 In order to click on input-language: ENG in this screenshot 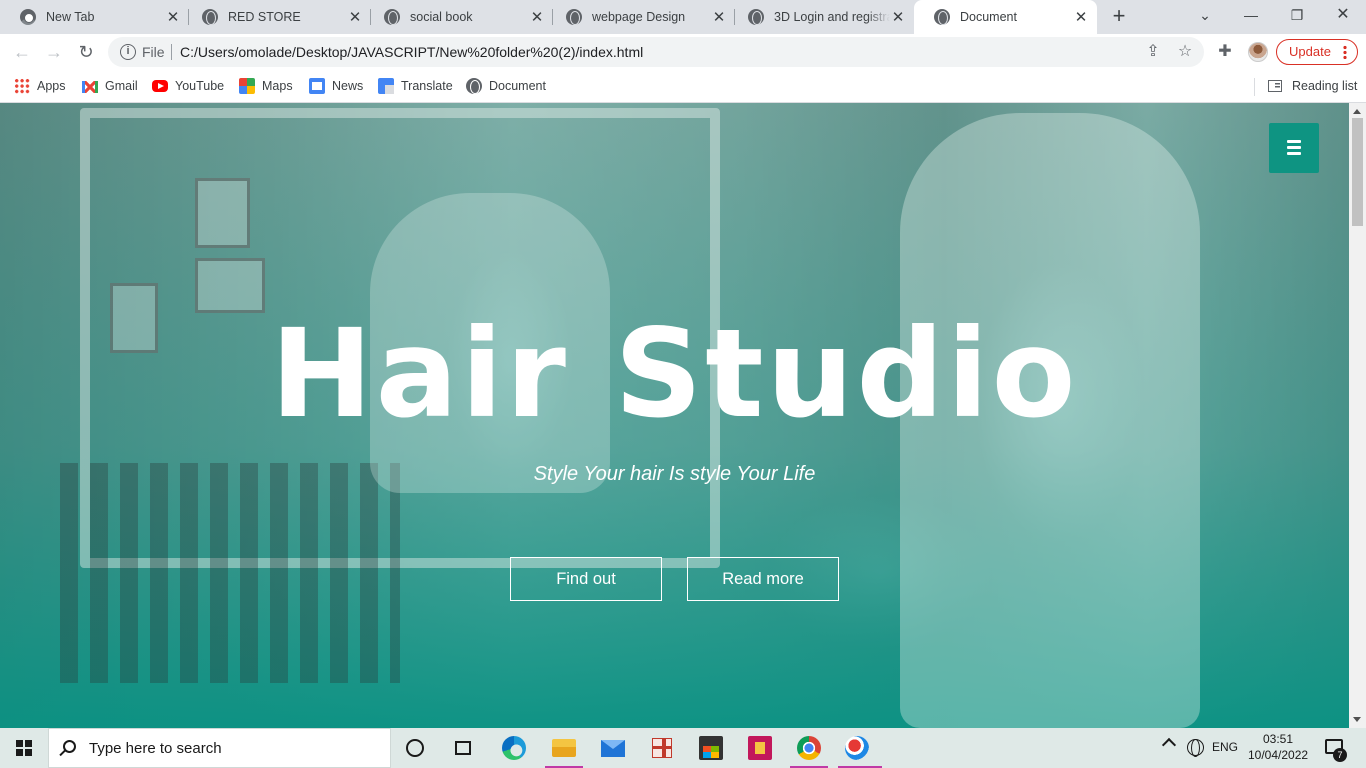, I will do `click(1225, 747)`.